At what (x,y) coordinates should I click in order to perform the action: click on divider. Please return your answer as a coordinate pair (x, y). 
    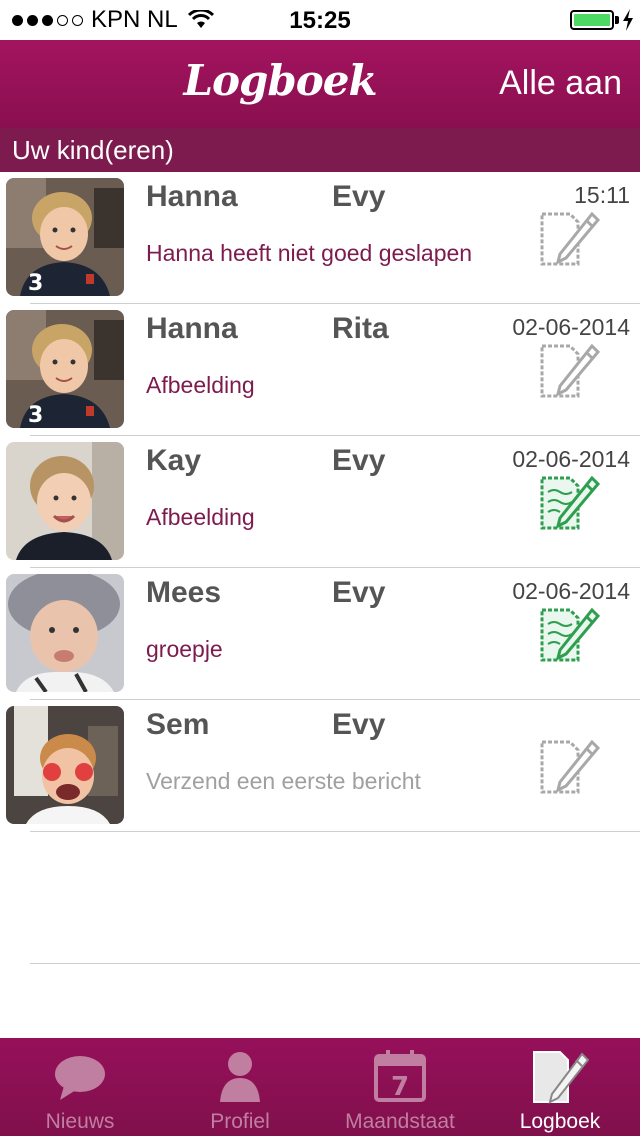
    Looking at the image, I should click on (335, 963).